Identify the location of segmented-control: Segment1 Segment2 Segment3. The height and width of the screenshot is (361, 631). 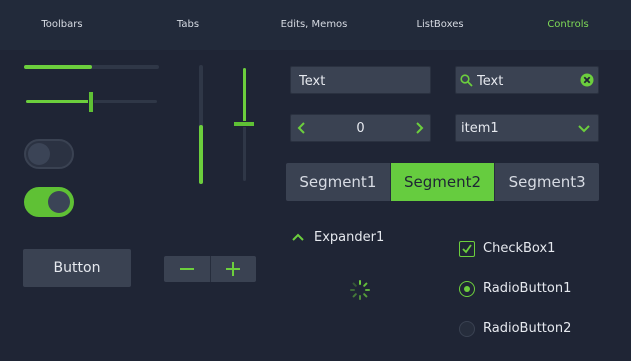
(442, 182).